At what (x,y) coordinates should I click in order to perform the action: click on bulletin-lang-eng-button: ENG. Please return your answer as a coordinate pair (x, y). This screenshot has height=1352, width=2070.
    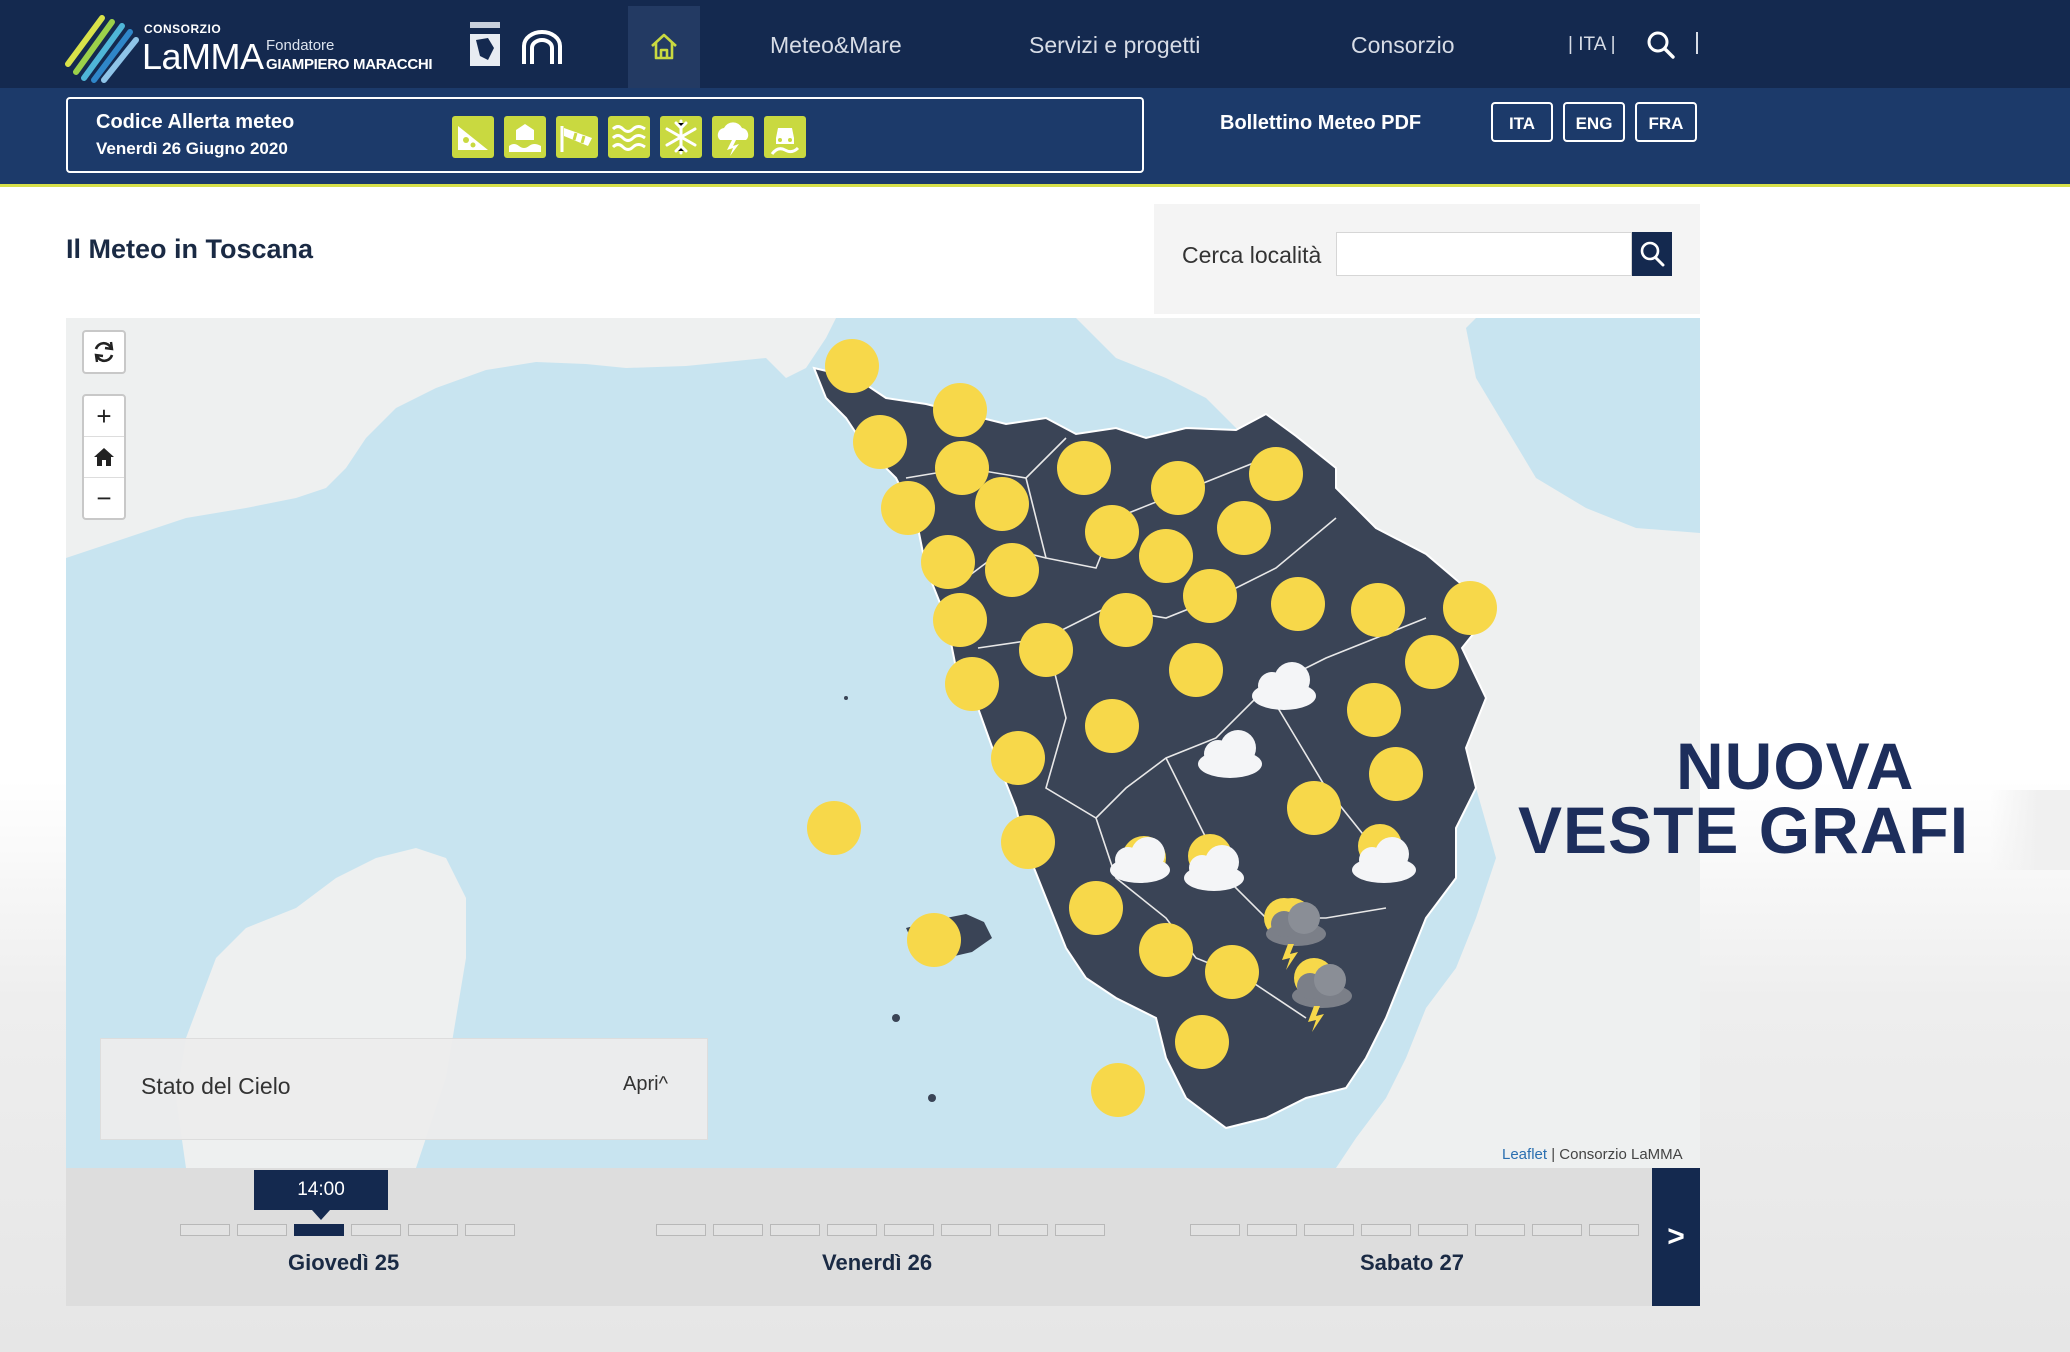
    Looking at the image, I should click on (1594, 122).